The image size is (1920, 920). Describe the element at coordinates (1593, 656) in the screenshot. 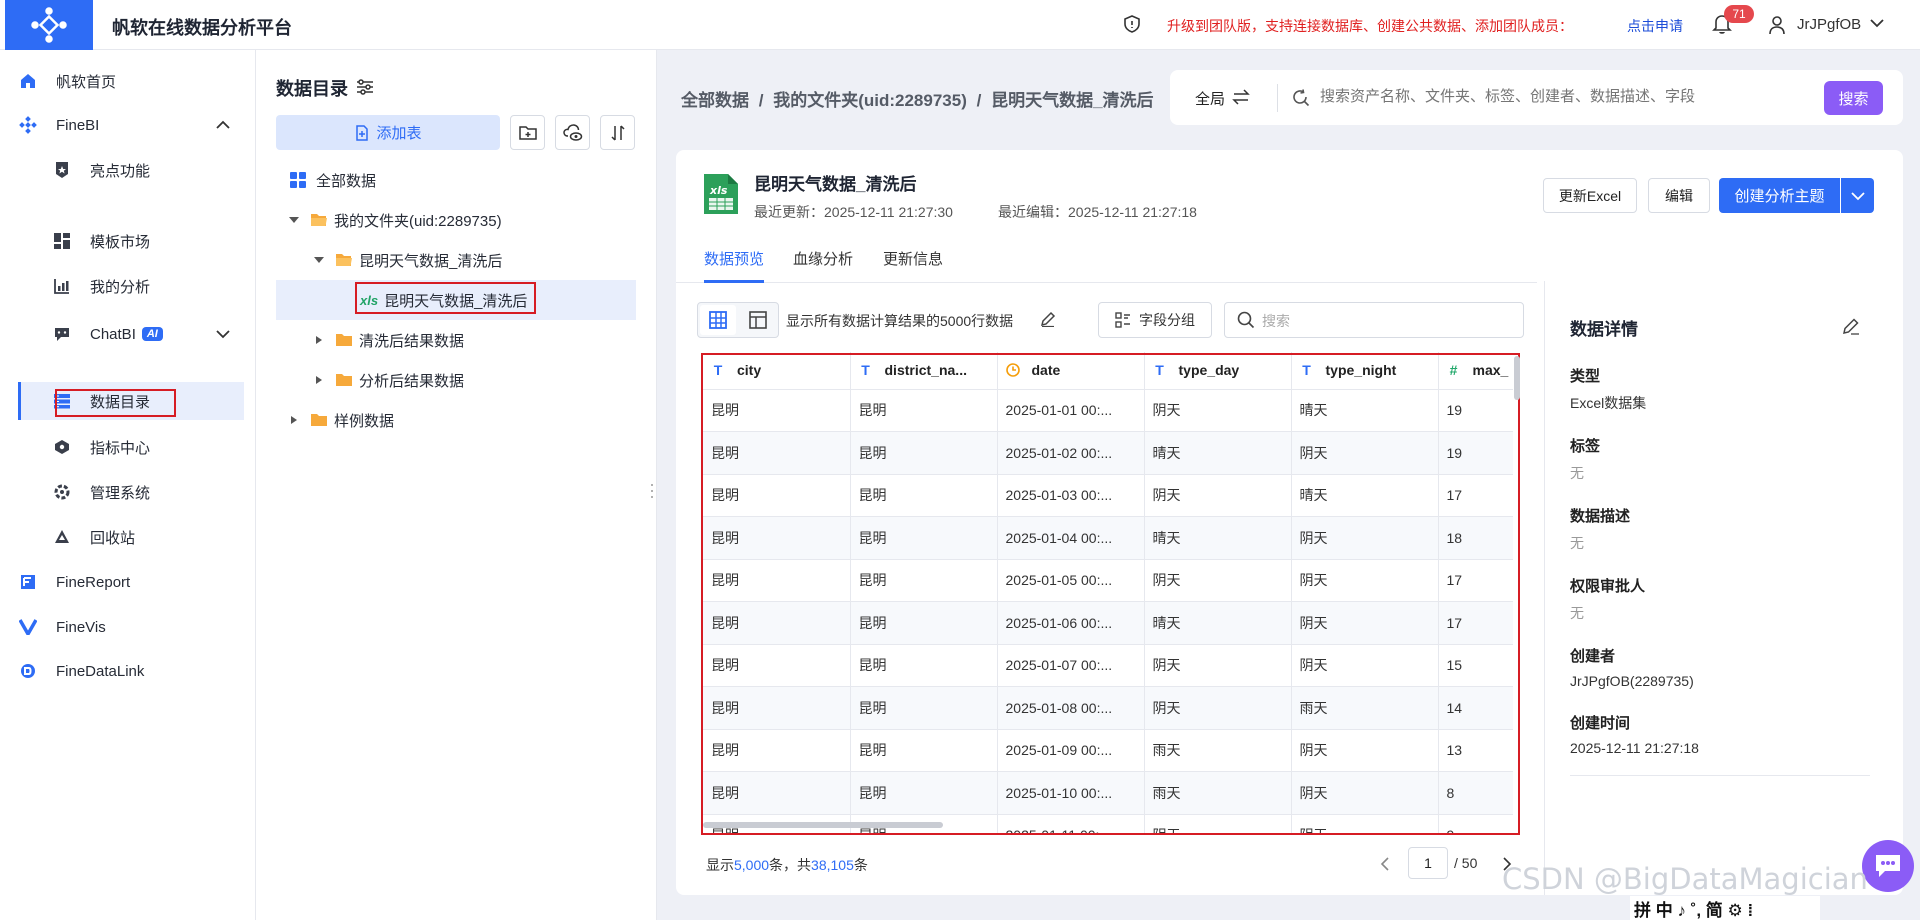

I see `detail-label-creator: 创建者` at that location.